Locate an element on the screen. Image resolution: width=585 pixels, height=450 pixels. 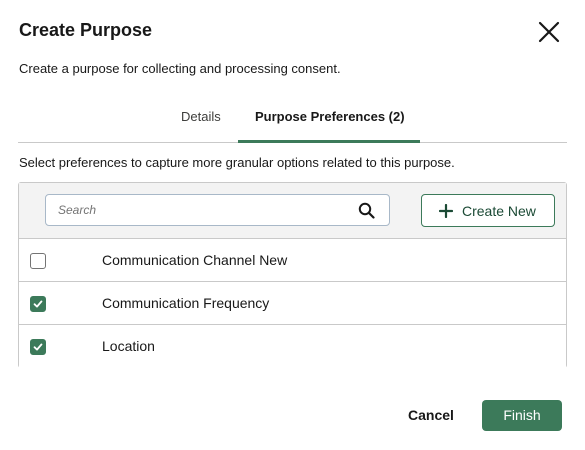
plus-icon is located at coordinates (446, 211).